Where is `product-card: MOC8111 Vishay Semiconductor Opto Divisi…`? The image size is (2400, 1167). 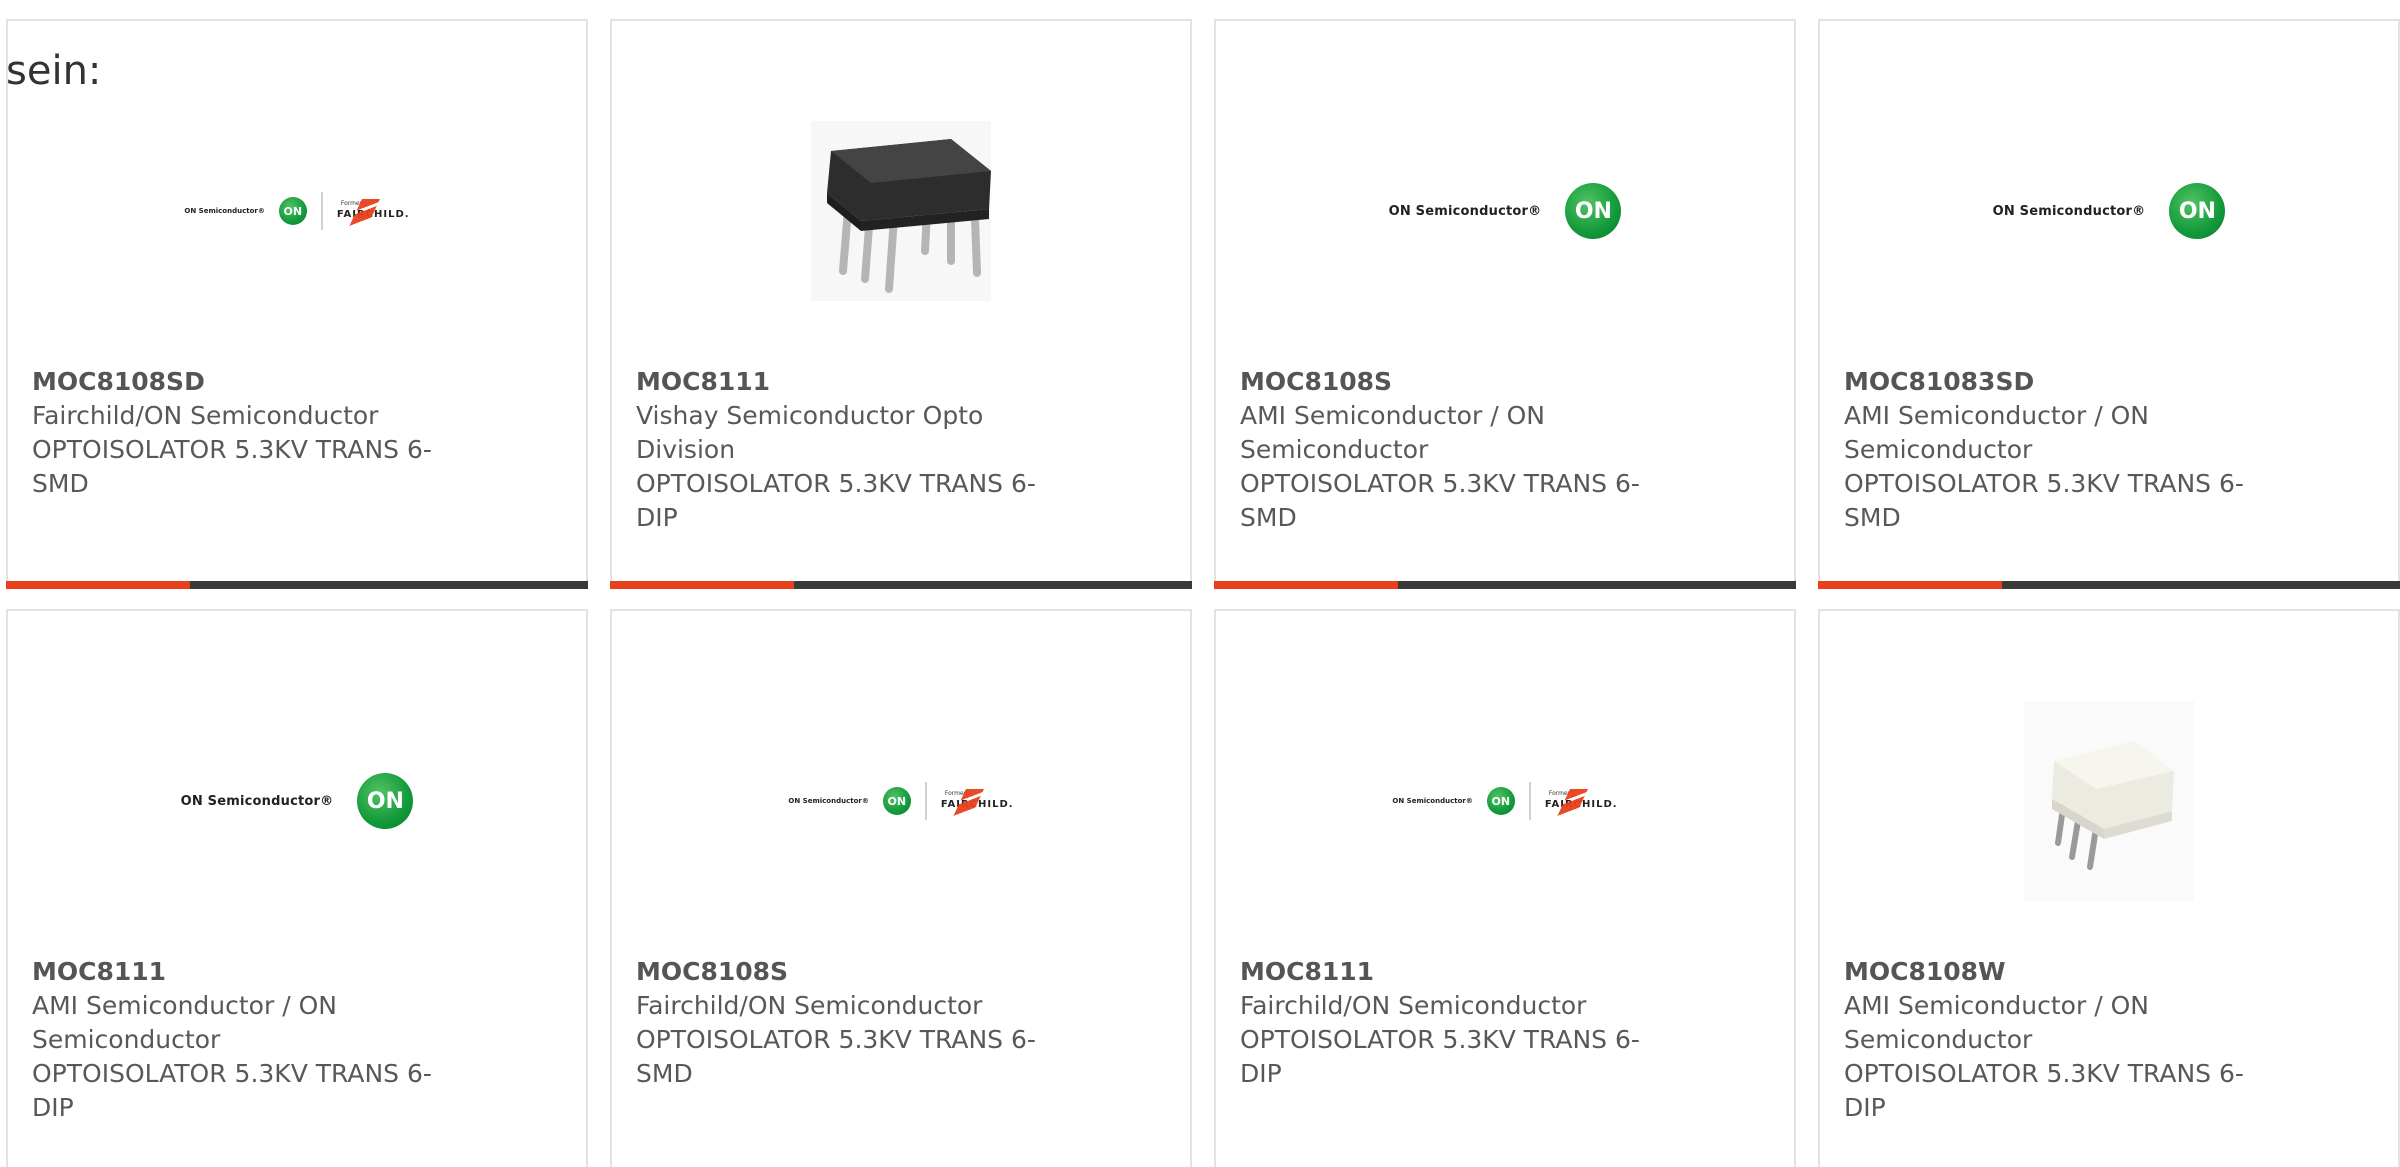
product-card: MOC8111 Vishay Semiconductor Opto Divisi… is located at coordinates (901, 304).